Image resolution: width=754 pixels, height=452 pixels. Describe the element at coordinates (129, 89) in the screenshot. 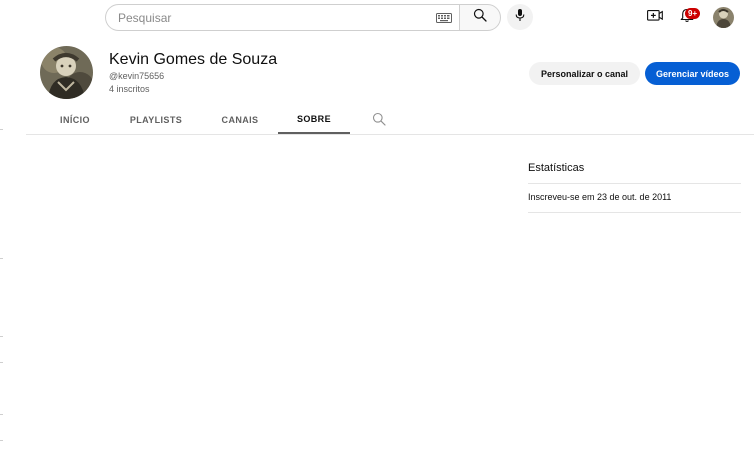

I see `subscriber-count: 4 inscritos` at that location.